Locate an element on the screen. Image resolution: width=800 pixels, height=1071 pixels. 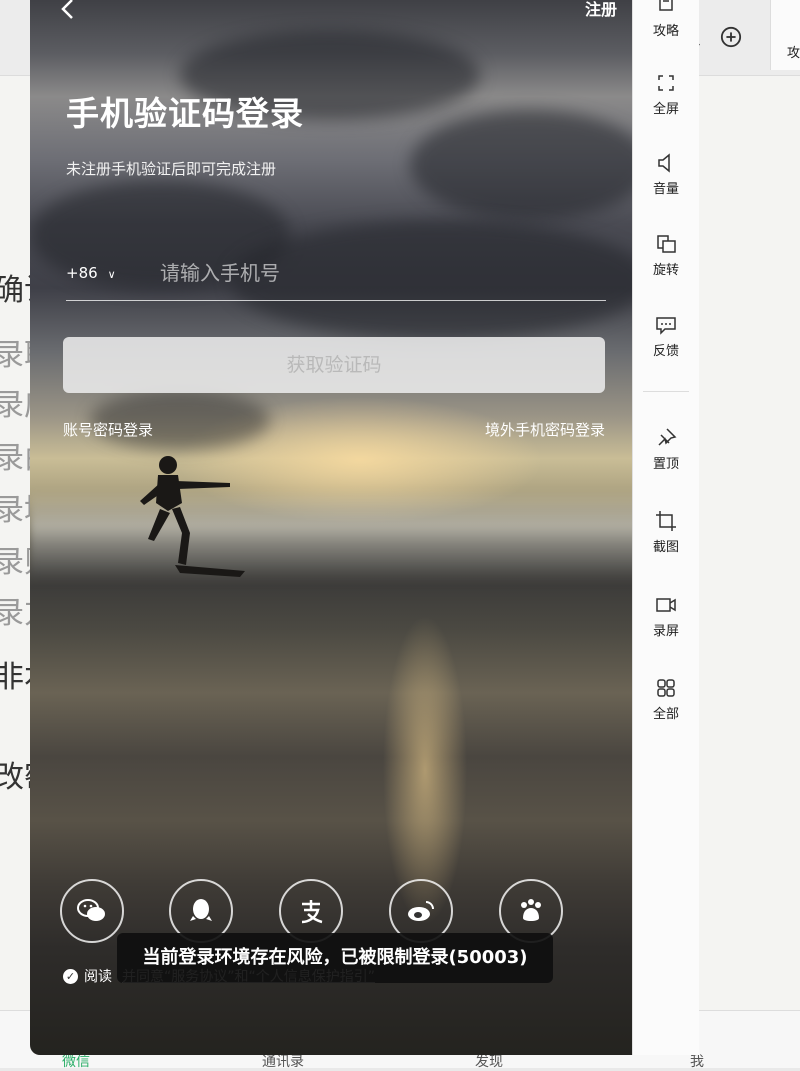
tool-record: 录屏 is located at coordinates (666, 616).